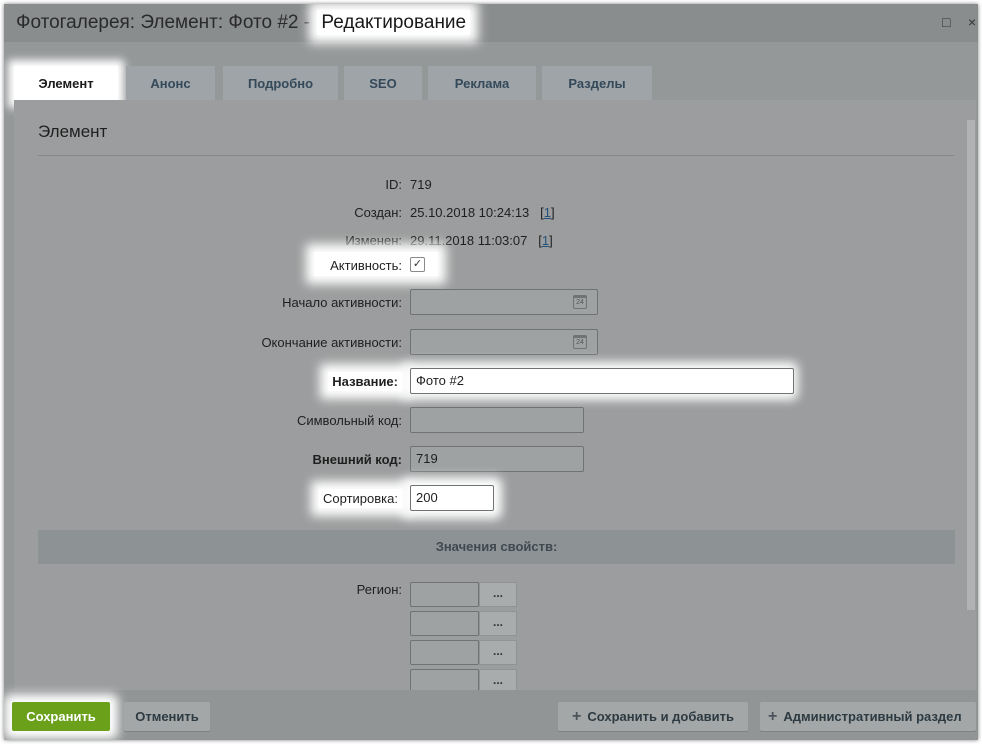 The width and height of the screenshot is (982, 744). I want to click on created-bracket-close: ], so click(552, 212).